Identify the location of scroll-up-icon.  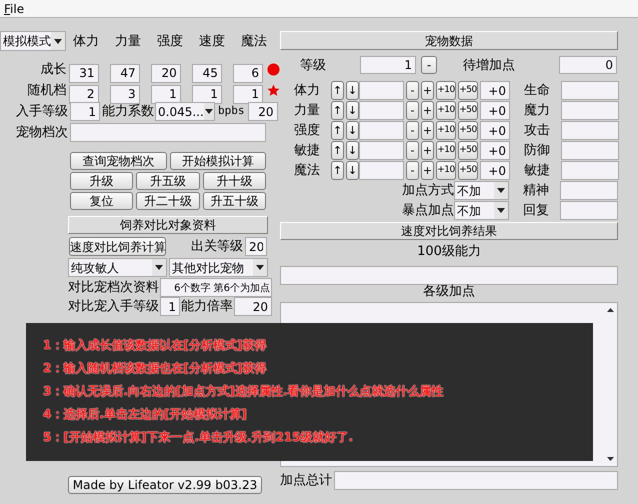
(610, 310).